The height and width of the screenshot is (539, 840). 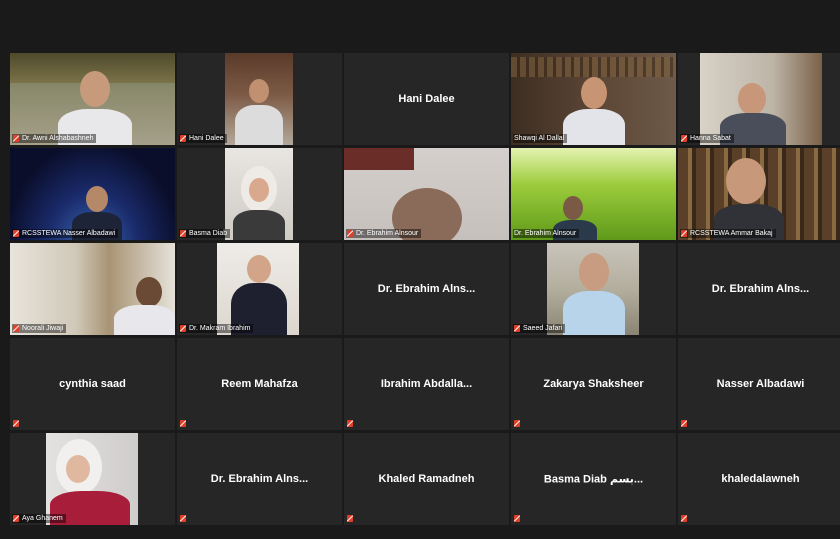 I want to click on participant-name: Nasser Albadawi, so click(x=760, y=384).